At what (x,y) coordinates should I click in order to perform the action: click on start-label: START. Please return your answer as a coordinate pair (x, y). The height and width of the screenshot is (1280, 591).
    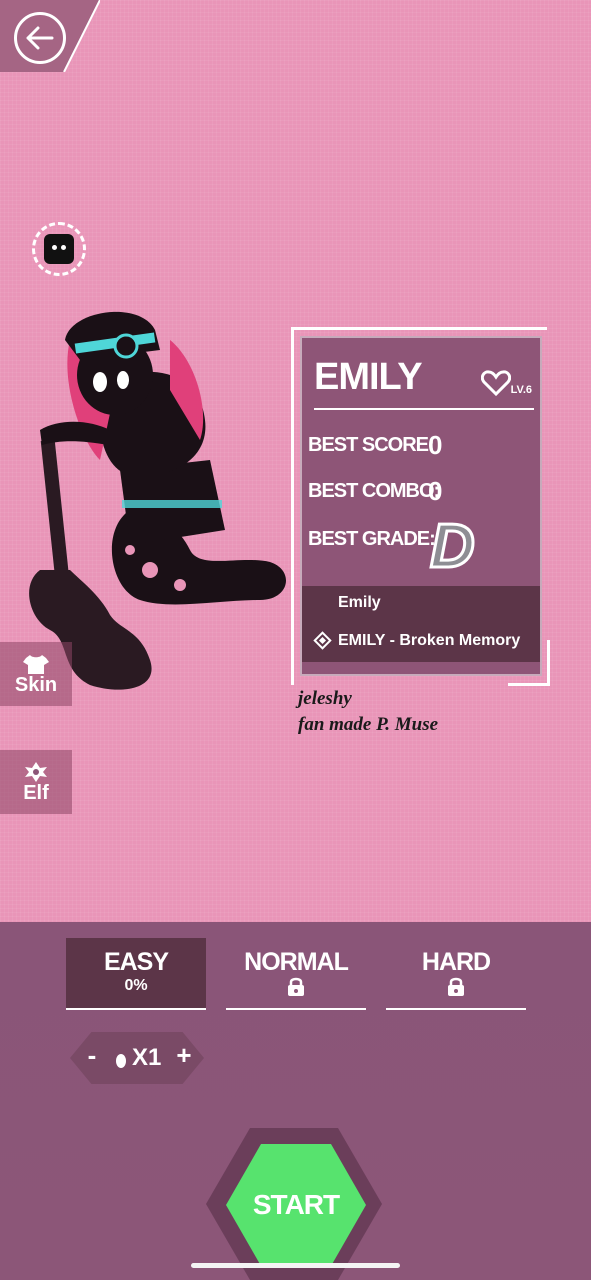
    Looking at the image, I should click on (296, 1204).